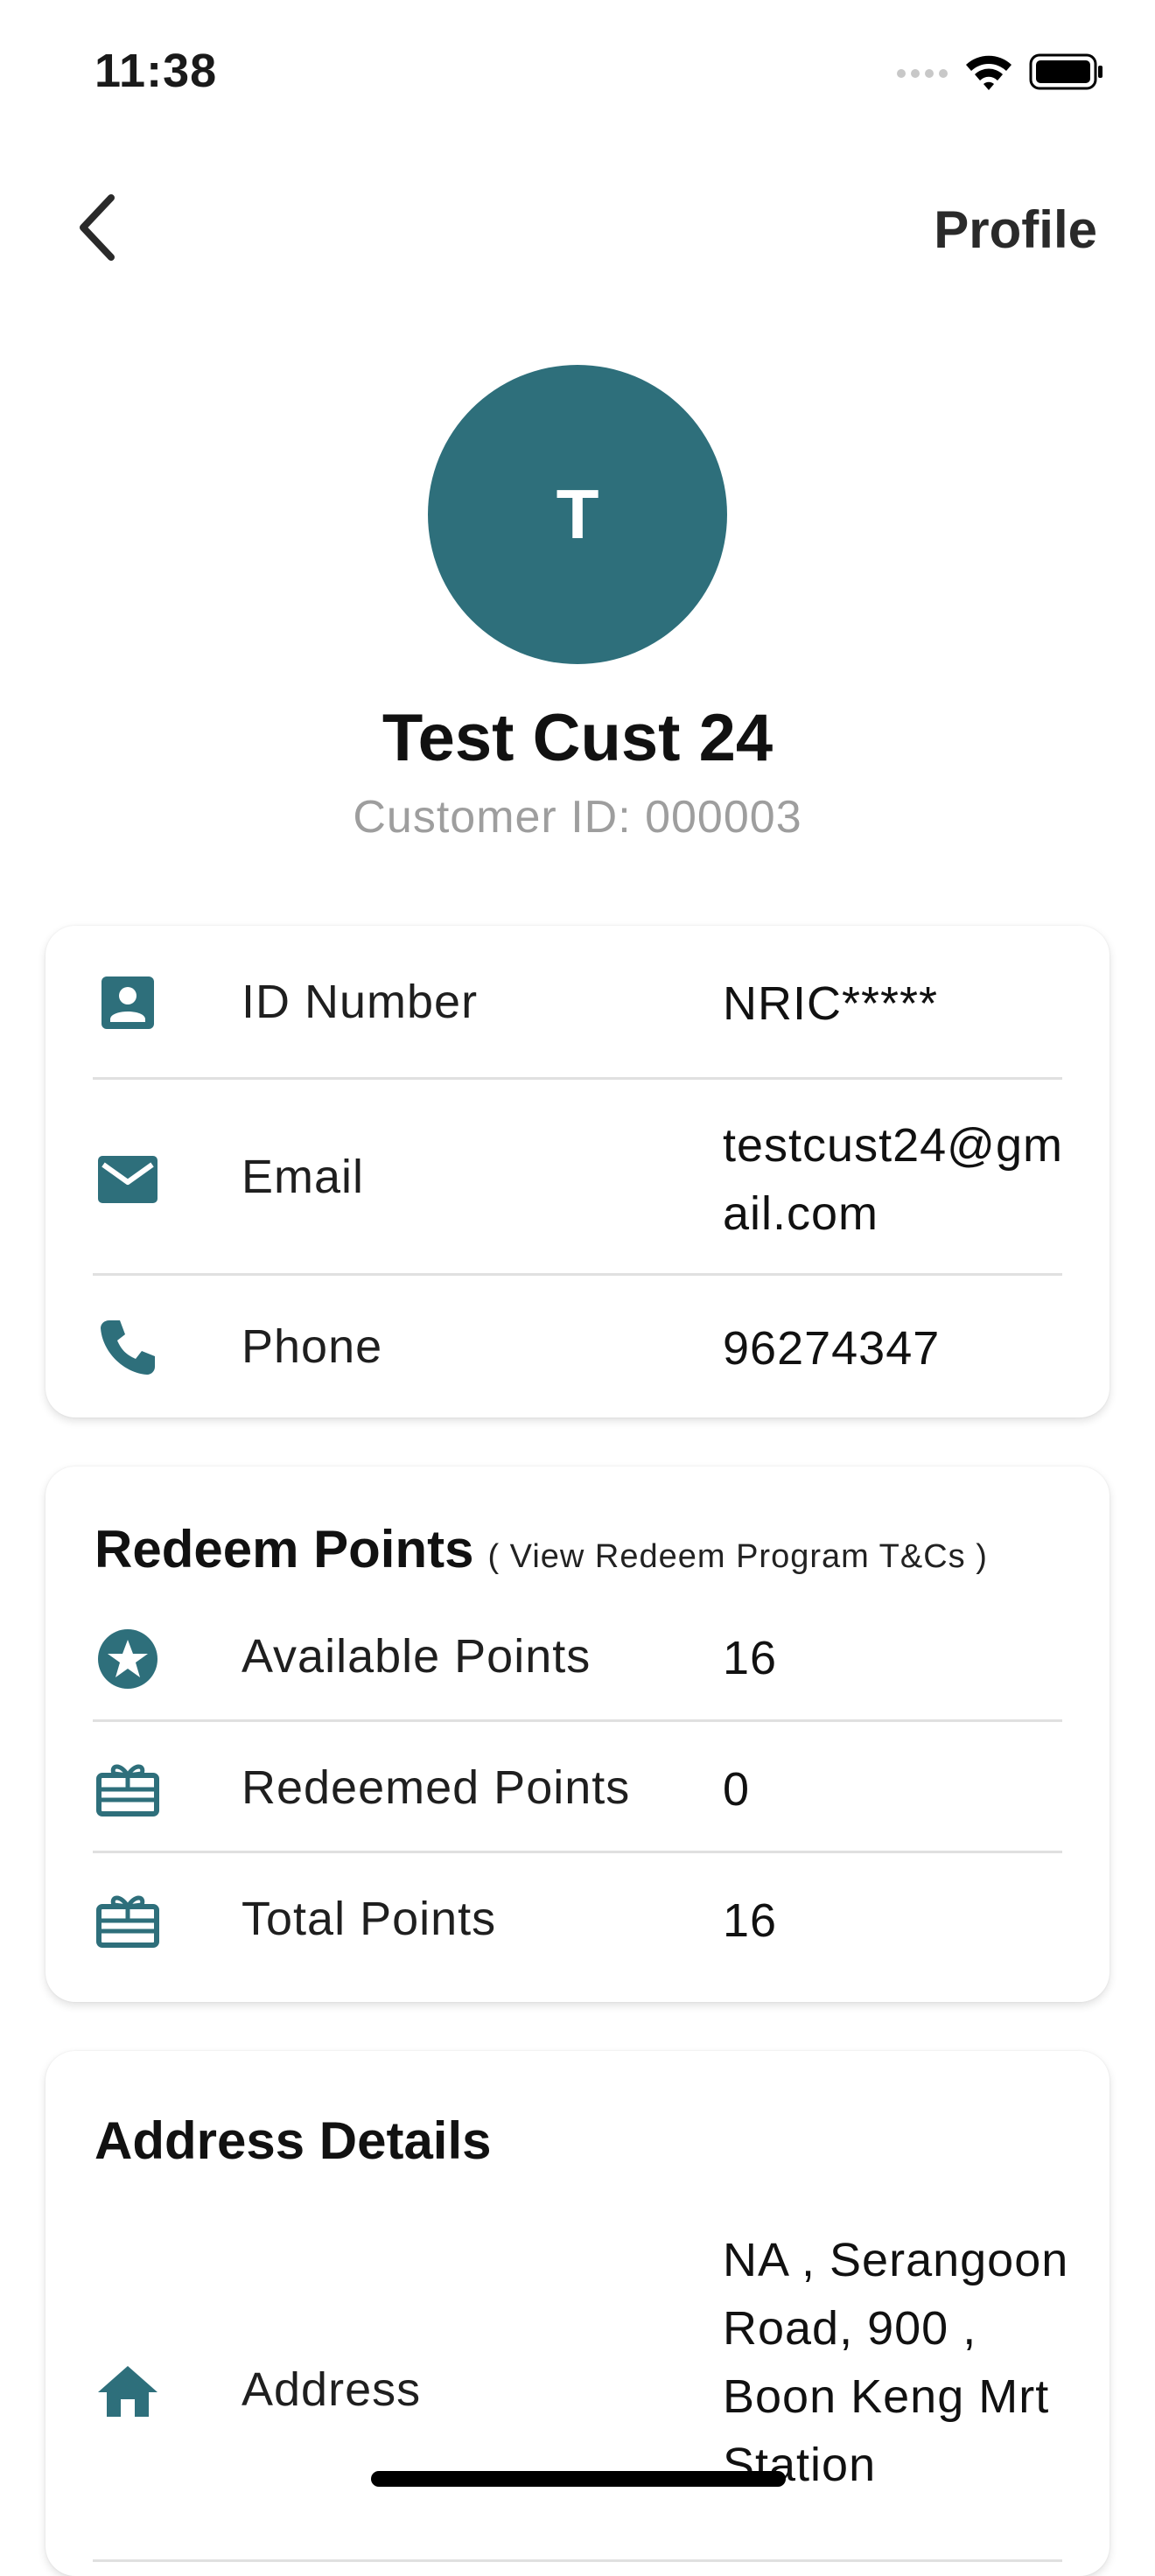  What do you see at coordinates (577, 74) in the screenshot?
I see `status-bar: 11:38` at bounding box center [577, 74].